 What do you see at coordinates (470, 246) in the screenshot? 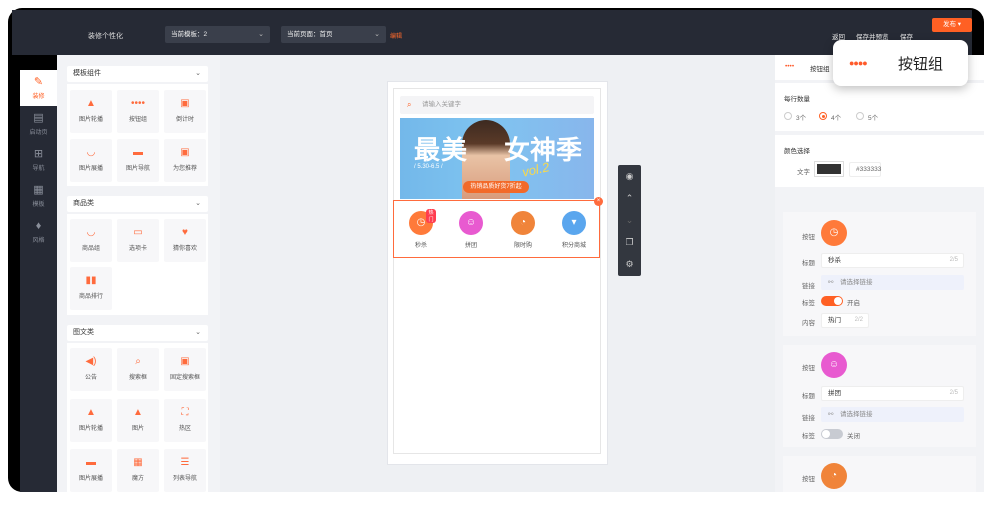
I see `group-button-label: 拼团` at bounding box center [470, 246].